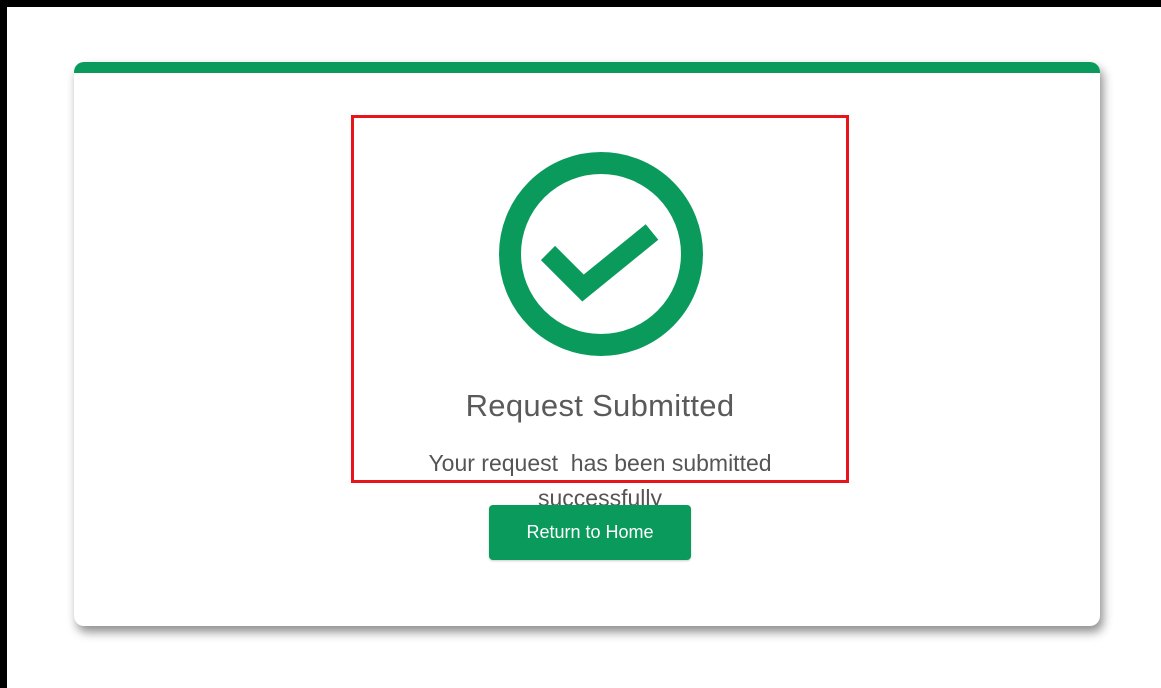 This screenshot has height=688, width=1161. I want to click on confirmation-title: Request Submitted, so click(600, 405).